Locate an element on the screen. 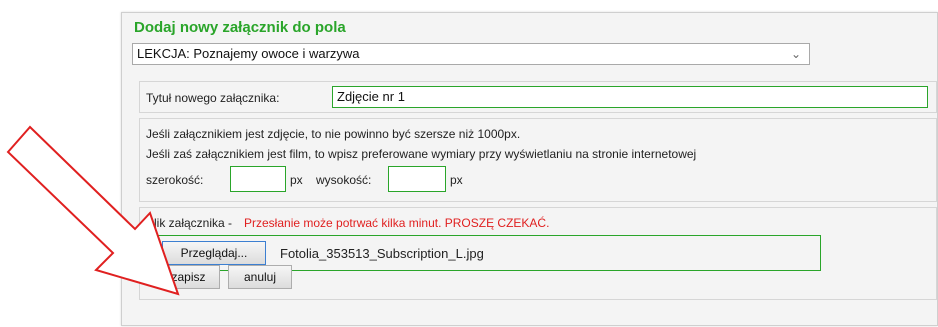  title-label: Tytuł nowego załącznika: is located at coordinates (213, 98).